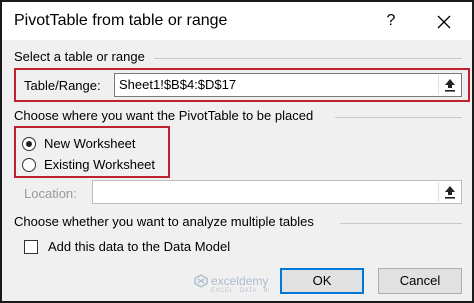 This screenshot has width=474, height=303. What do you see at coordinates (50, 193) in the screenshot?
I see `location-label: Location:` at bounding box center [50, 193].